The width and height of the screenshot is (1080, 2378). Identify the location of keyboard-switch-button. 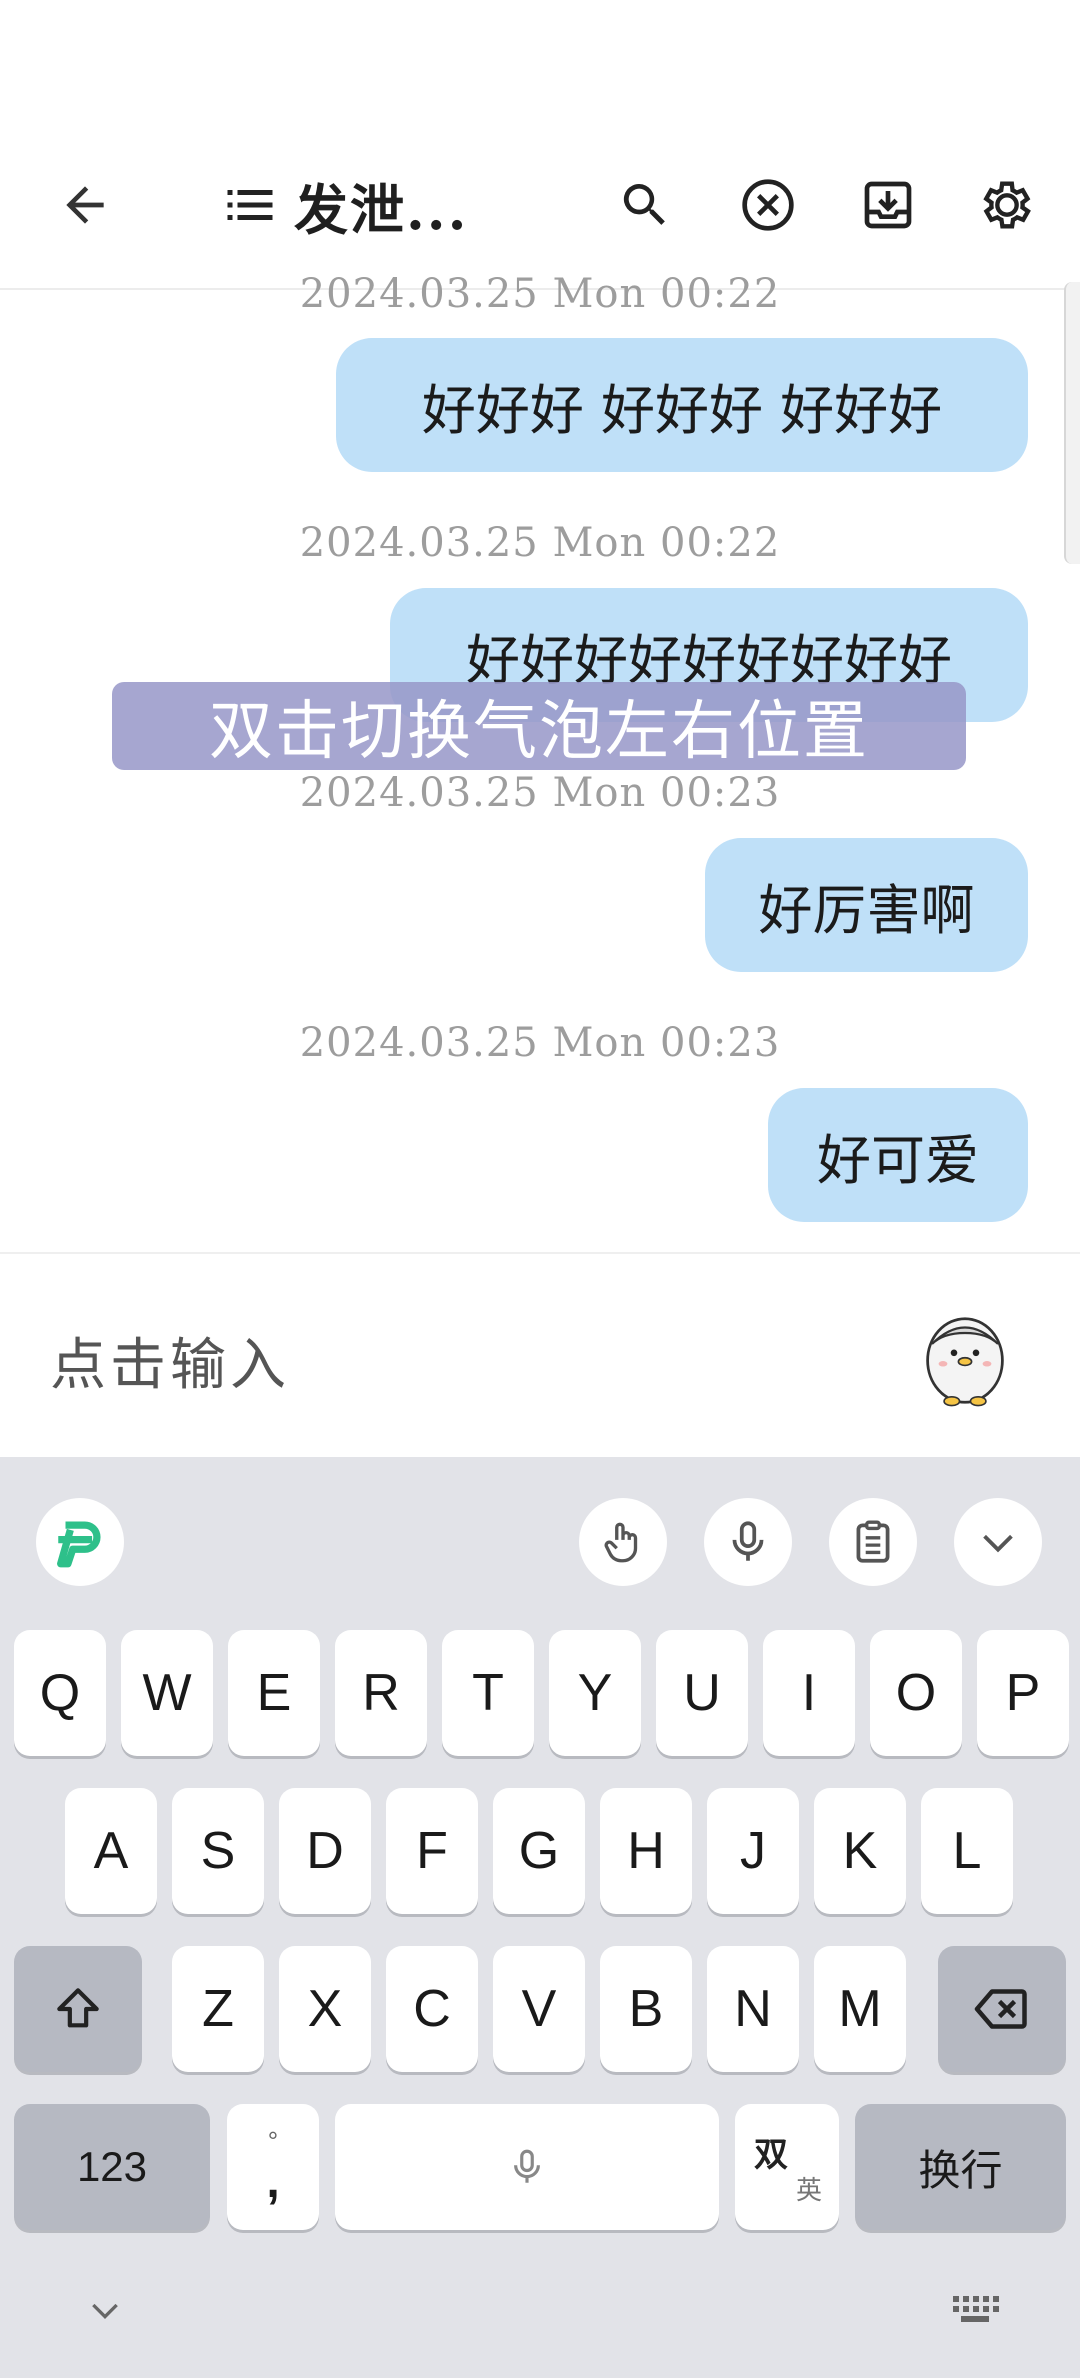
(975, 2310).